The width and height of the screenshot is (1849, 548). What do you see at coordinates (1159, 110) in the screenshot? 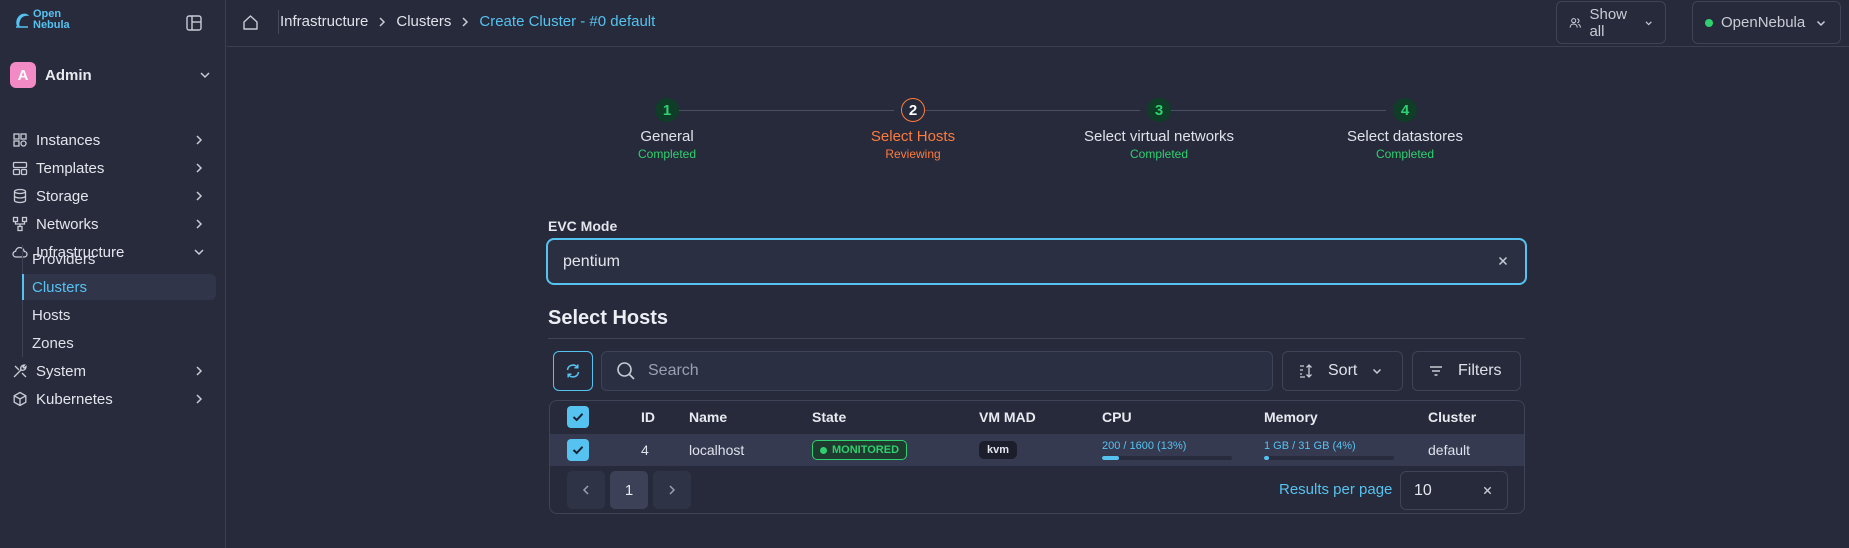
I see `step-number: 3` at bounding box center [1159, 110].